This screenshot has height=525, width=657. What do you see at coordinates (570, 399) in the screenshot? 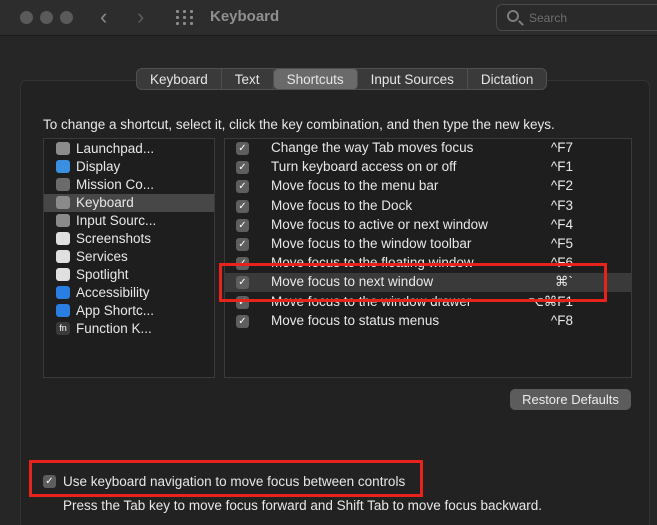
I see `restore-defaults-button: Restore Defaults` at bounding box center [570, 399].